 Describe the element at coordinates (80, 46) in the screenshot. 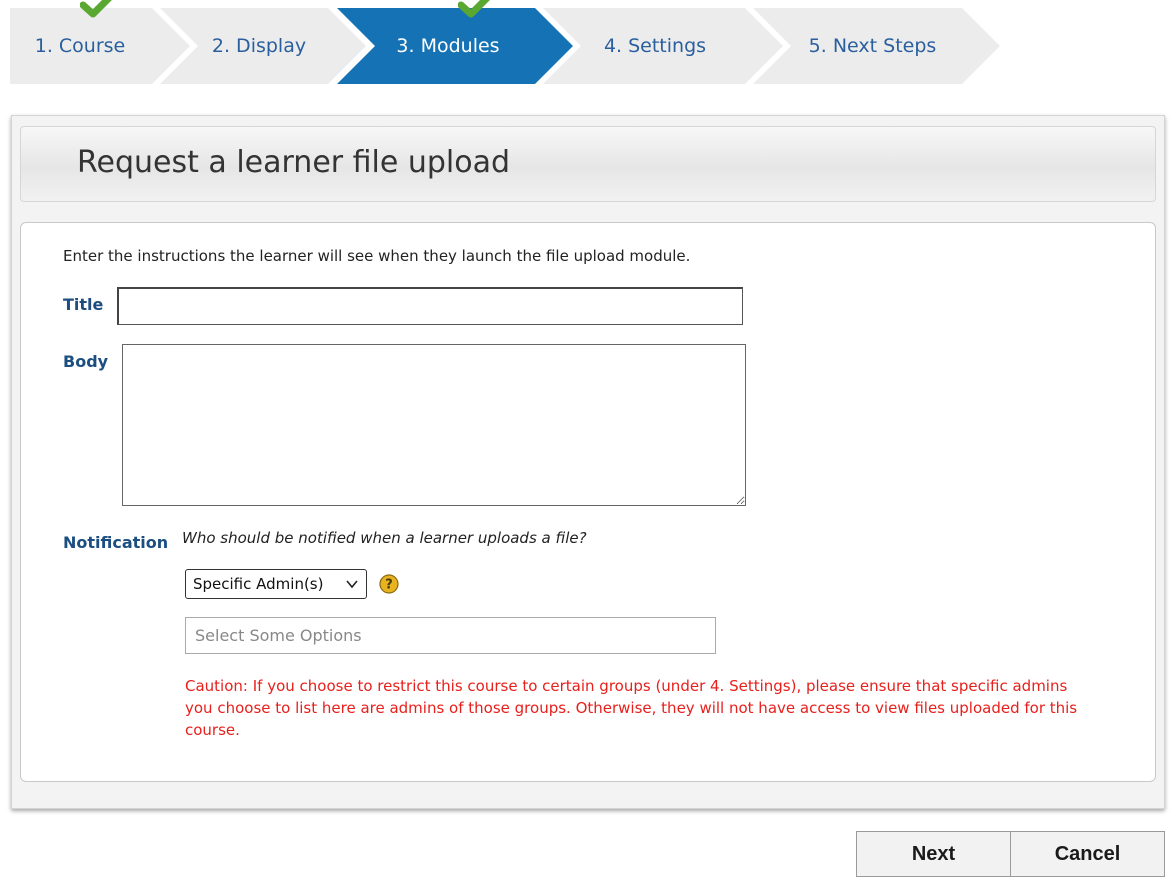

I see `step-label: 1. Course` at that location.